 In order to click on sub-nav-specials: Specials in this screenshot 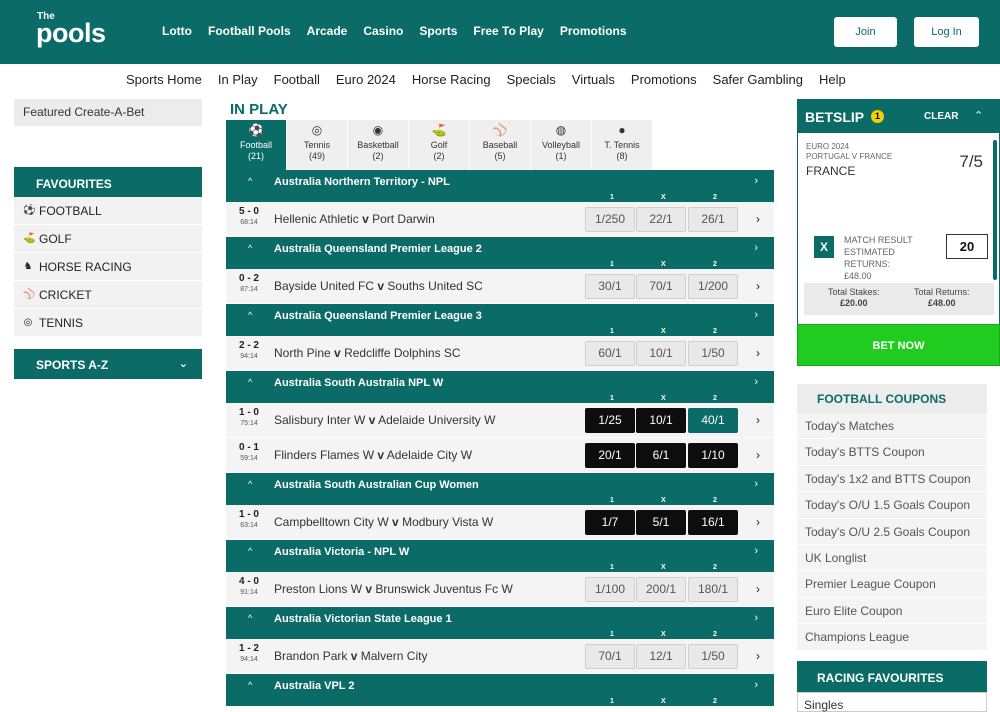, I will do `click(531, 79)`.